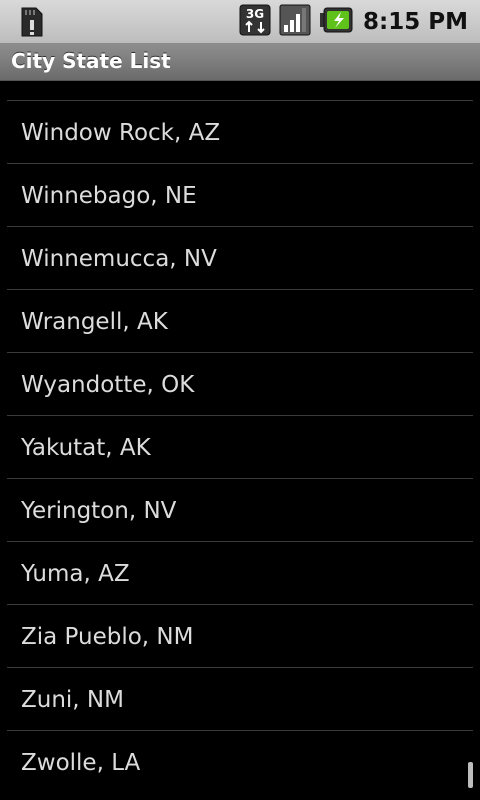 Image resolution: width=480 pixels, height=800 pixels. Describe the element at coordinates (240, 762) in the screenshot. I see `list-item: Zwolle, LA` at that location.